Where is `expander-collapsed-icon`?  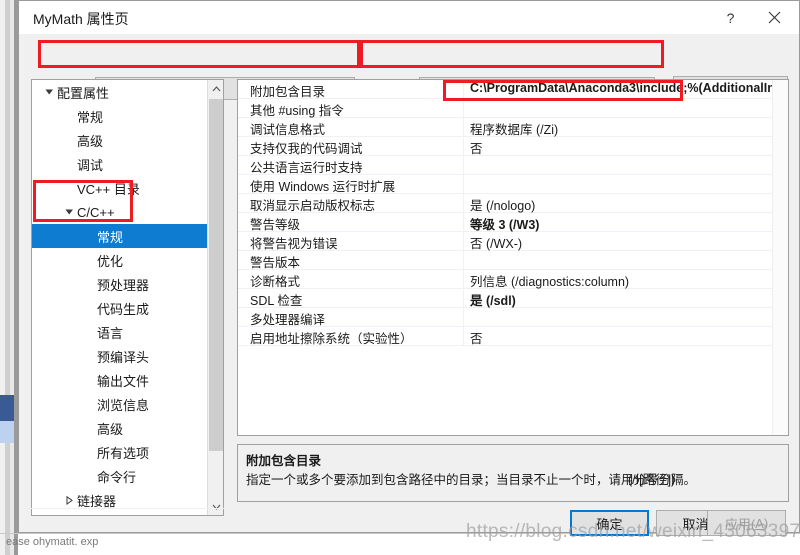 expander-collapsed-icon is located at coordinates (69, 500).